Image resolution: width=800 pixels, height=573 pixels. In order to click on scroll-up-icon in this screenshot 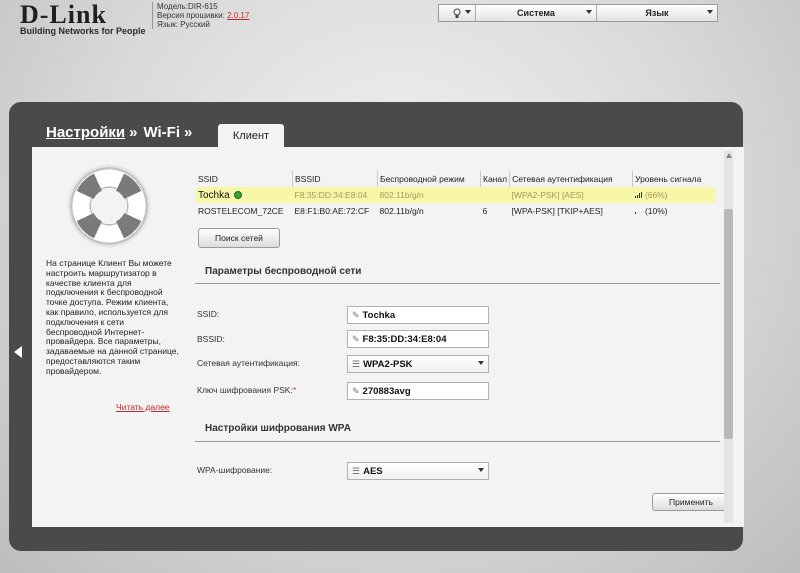, I will do `click(729, 155)`.